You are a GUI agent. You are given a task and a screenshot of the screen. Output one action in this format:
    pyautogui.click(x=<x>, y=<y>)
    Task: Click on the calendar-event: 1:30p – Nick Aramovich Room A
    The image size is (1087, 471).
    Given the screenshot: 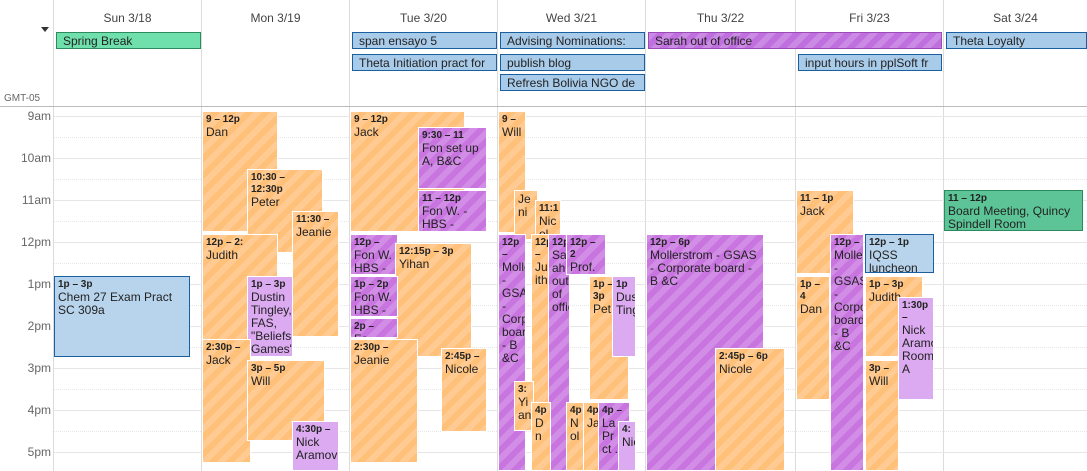 What is the action you would take?
    pyautogui.click(x=916, y=348)
    